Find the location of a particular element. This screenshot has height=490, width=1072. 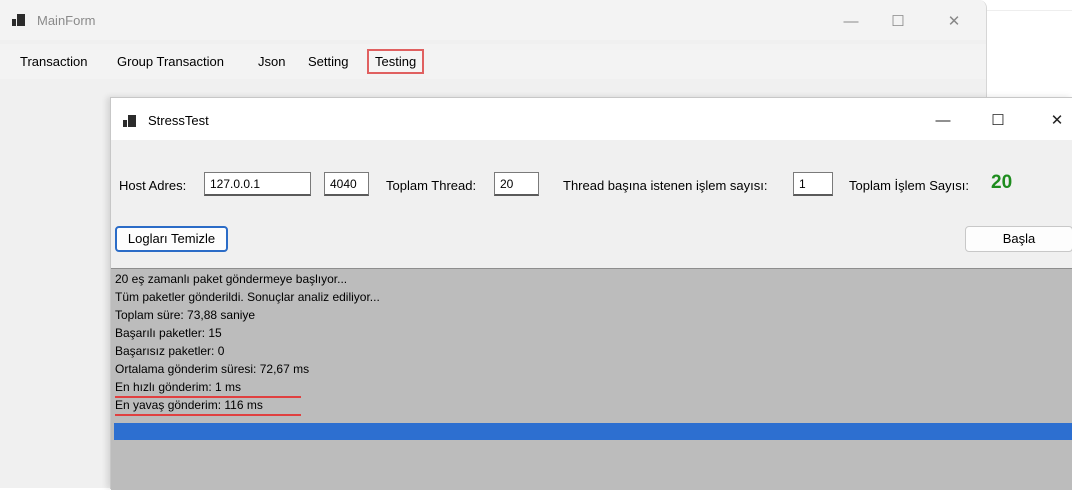

host-label: Host Adres: is located at coordinates (153, 185).